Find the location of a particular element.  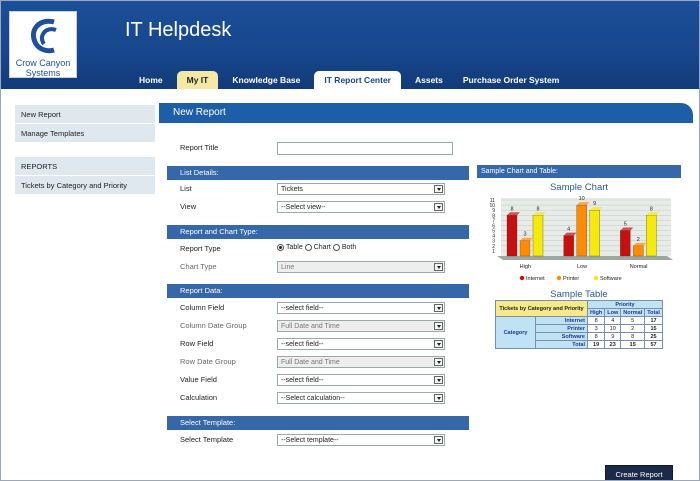

row-date-group-row: Row Date Group Full Date and Time is located at coordinates (318, 362).